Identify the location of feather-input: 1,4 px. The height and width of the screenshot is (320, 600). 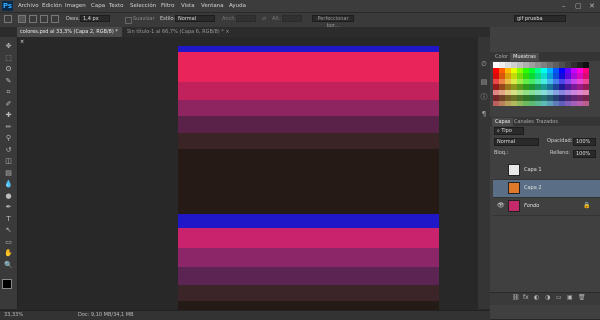
(95, 18).